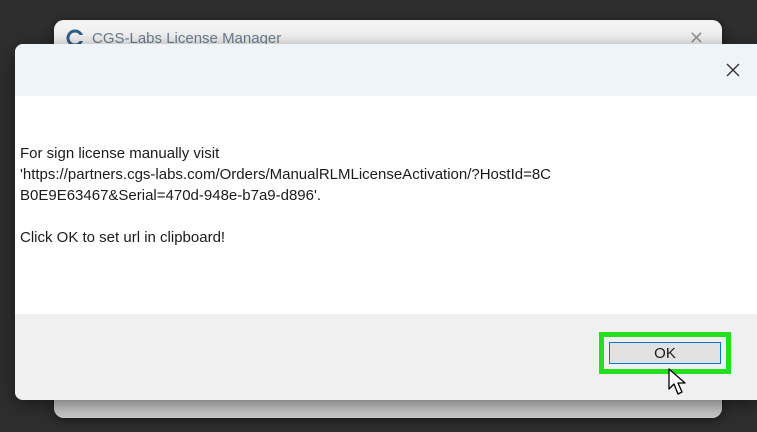 Image resolution: width=757 pixels, height=432 pixels. I want to click on dialog-close-button, so click(733, 70).